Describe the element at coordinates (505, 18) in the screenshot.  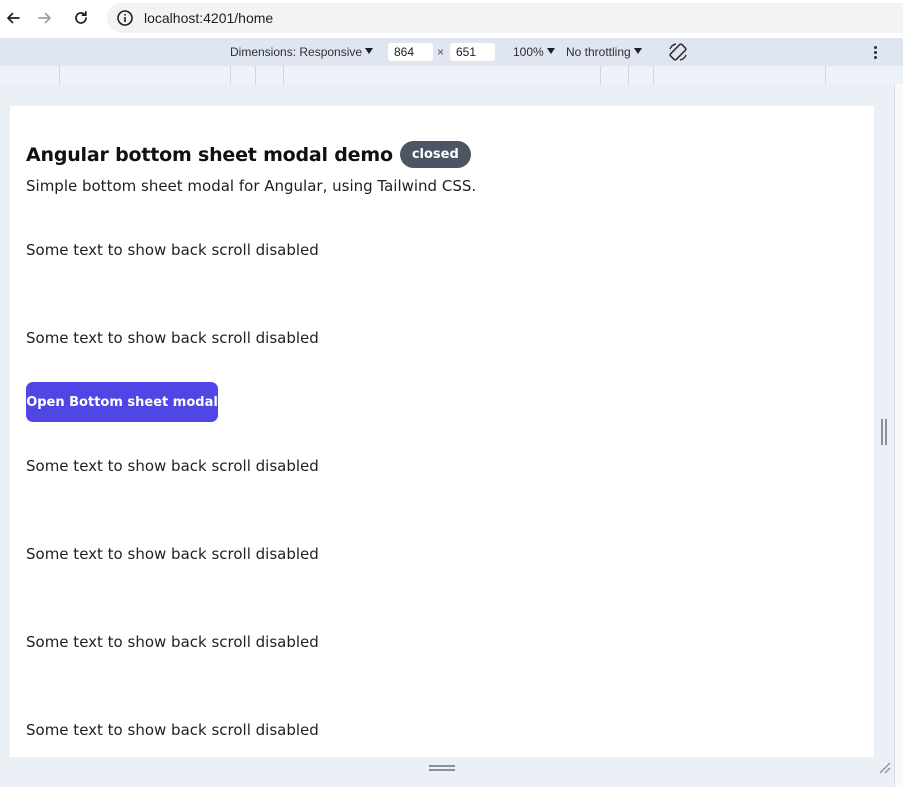
I see `address-bar: localhost:4201/home` at that location.